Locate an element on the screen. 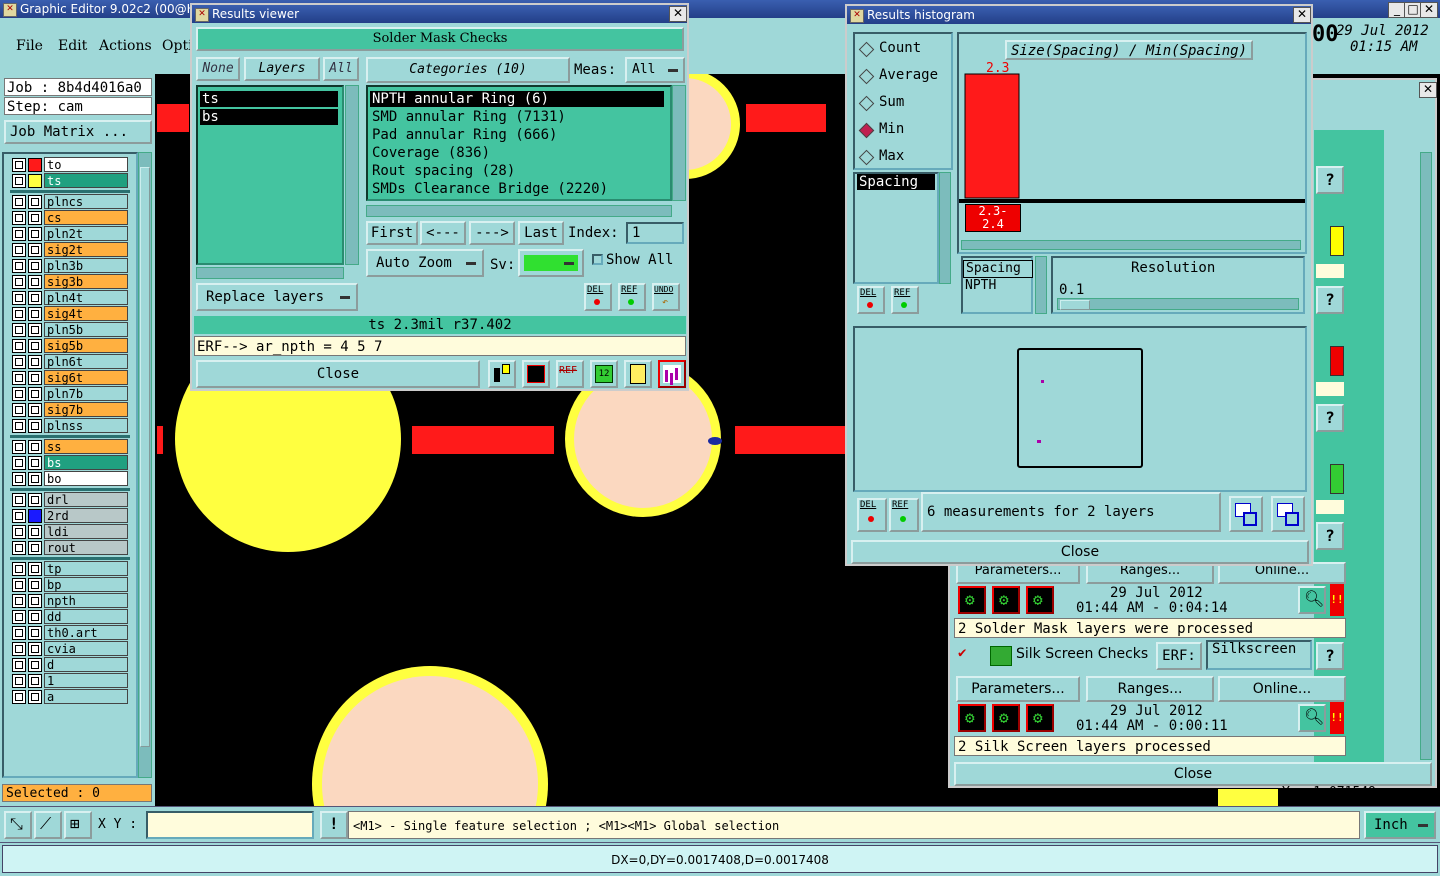  layer-row: pln6t is located at coordinates (70, 361).